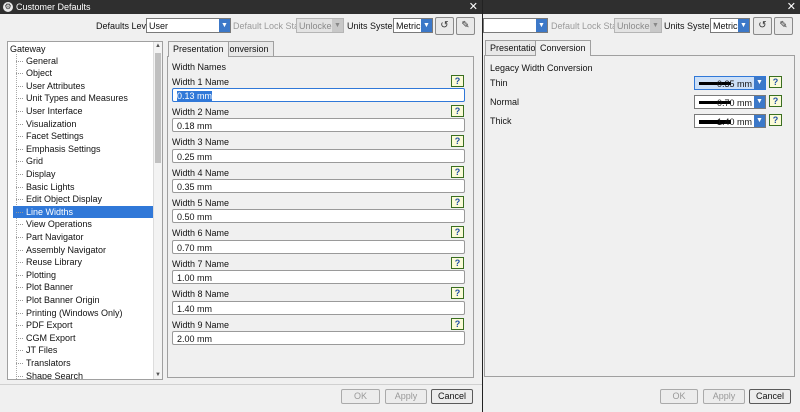 Image resolution: width=800 pixels, height=412 pixels. Describe the element at coordinates (83, 98) in the screenshot. I see `tree-item-unit-types: Unit Types and Measures` at that location.